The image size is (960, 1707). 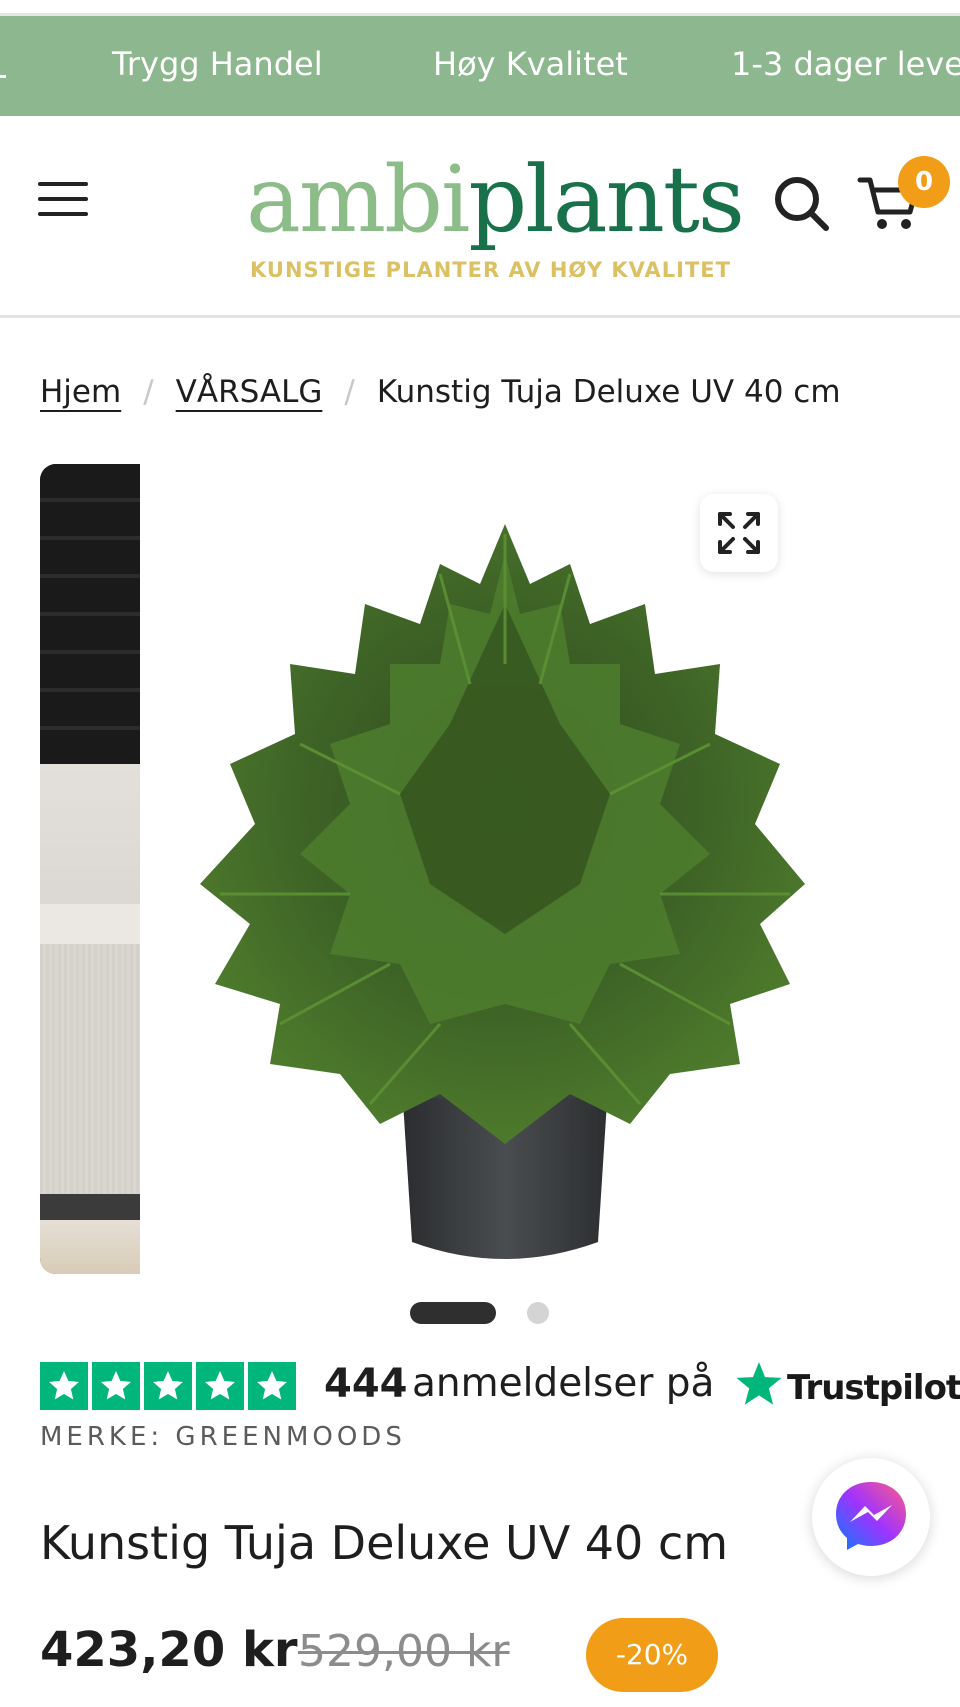 I want to click on review-text: anmeldelser på, so click(x=563, y=1383).